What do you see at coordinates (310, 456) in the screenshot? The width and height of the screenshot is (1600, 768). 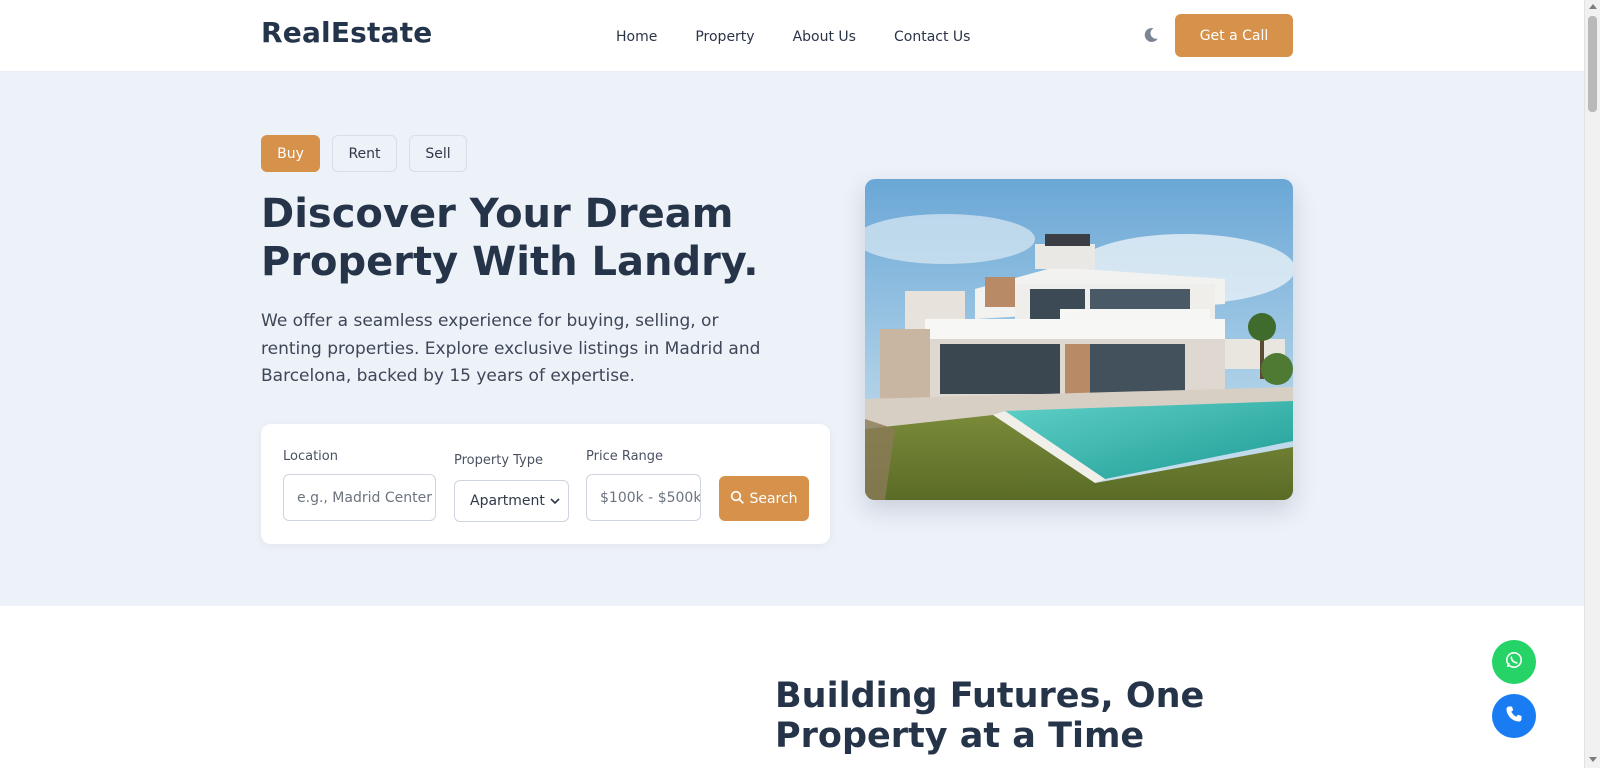 I see `location-label: Location` at bounding box center [310, 456].